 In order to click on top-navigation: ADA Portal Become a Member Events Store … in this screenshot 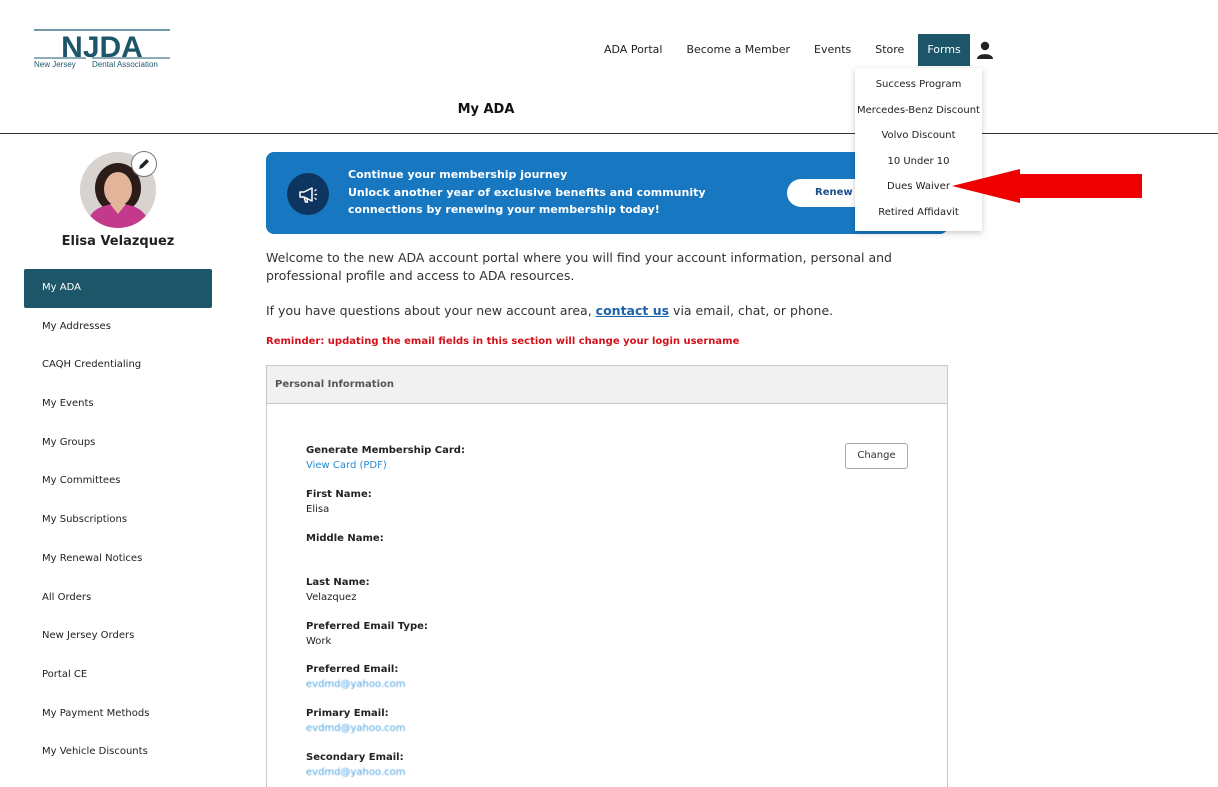, I will do `click(796, 50)`.